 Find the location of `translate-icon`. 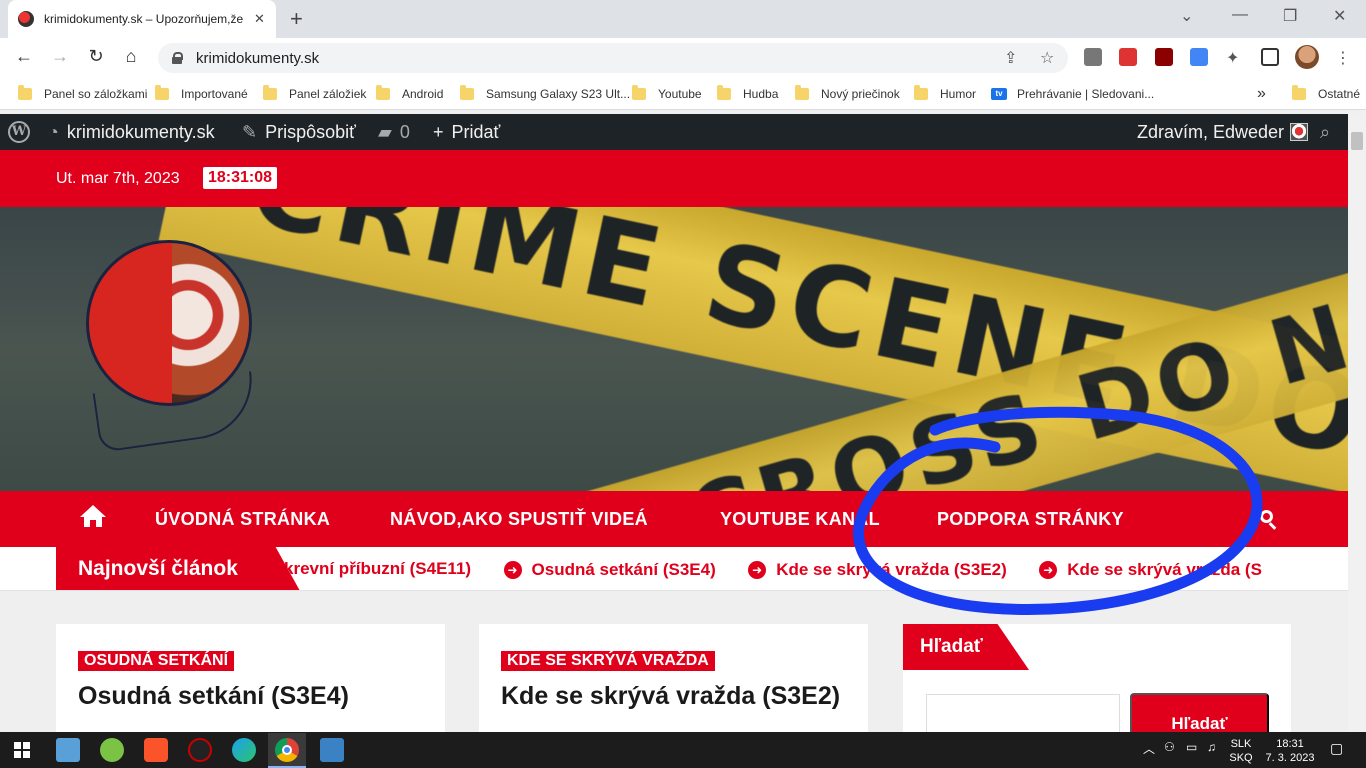

translate-icon is located at coordinates (1199, 57).